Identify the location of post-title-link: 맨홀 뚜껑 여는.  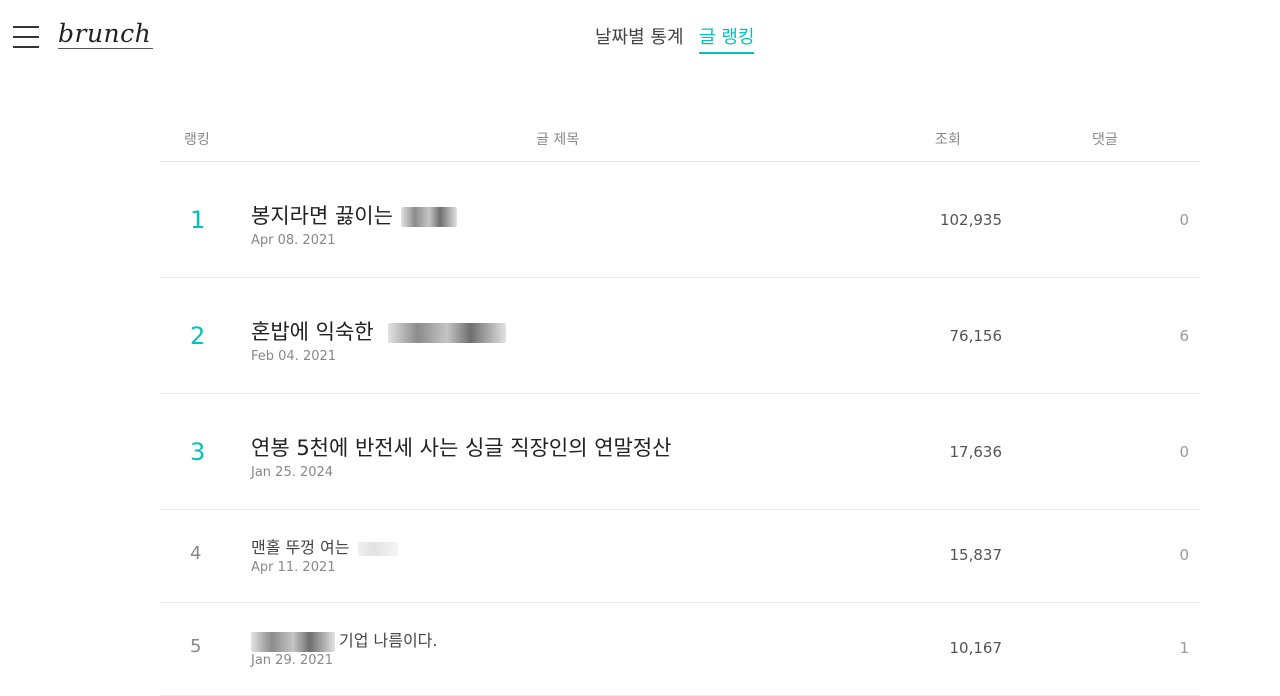
(324, 546).